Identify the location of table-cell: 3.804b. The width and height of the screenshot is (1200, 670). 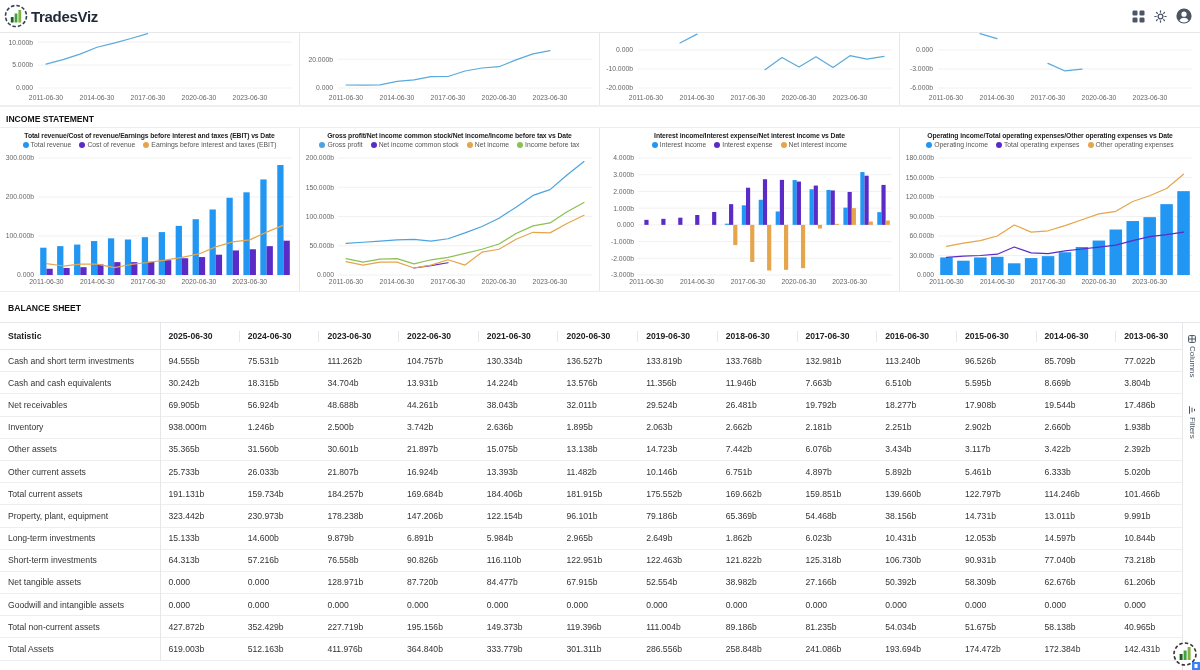
(1137, 382).